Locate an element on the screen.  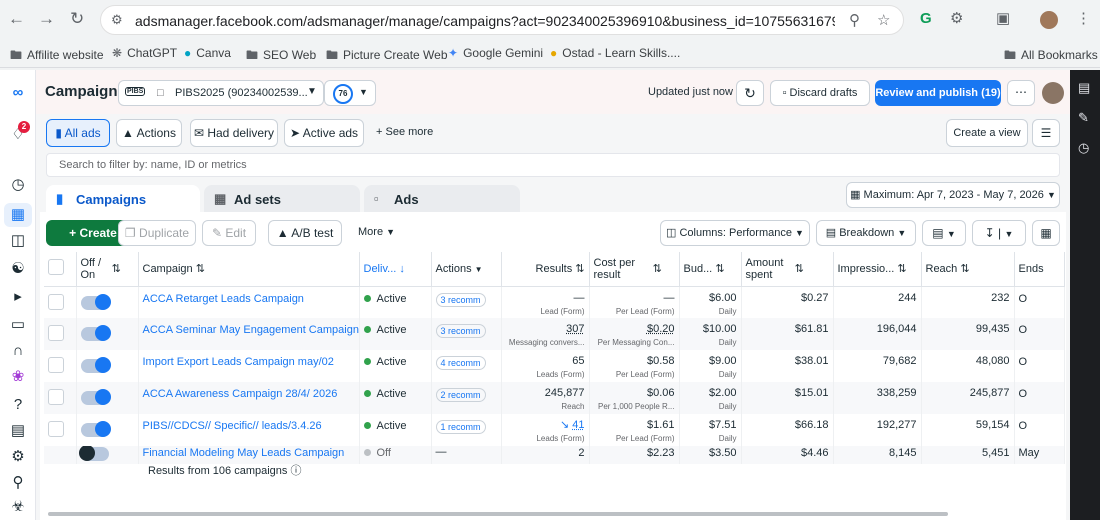
amount-header: Amount spent ⇅ is located at coordinates (787, 269).